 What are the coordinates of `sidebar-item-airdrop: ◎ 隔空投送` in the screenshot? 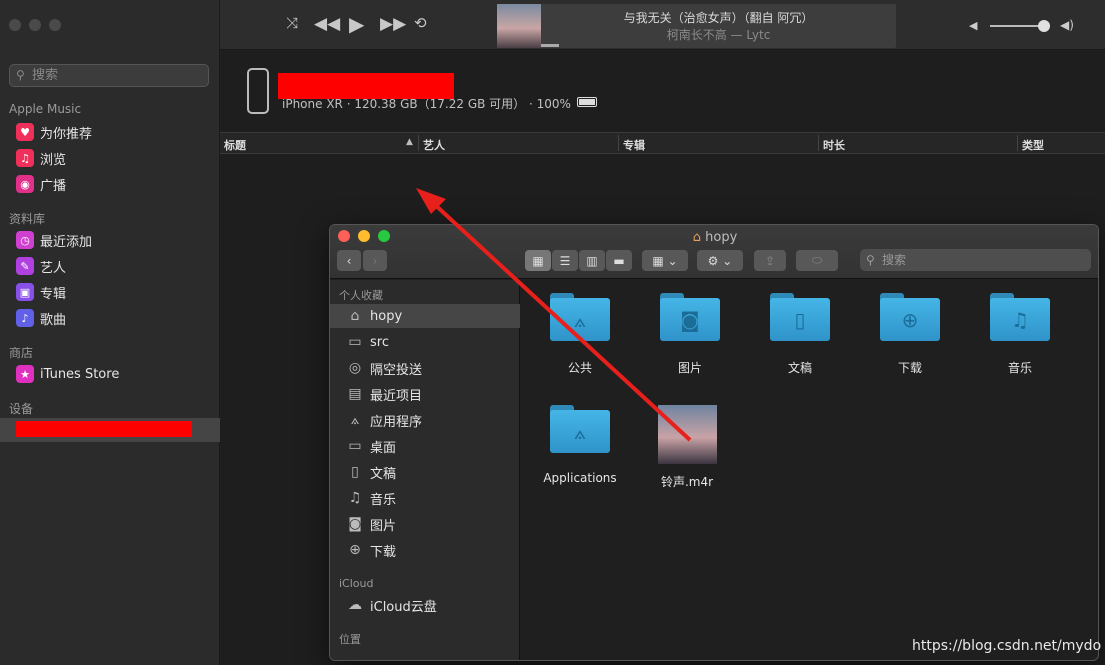 It's located at (425, 368).